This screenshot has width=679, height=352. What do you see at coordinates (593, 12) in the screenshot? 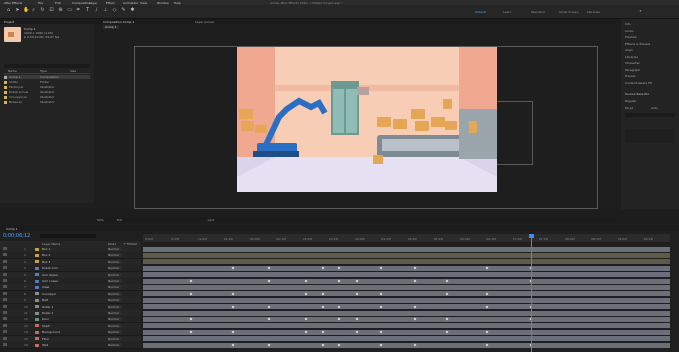
I see `workspace-libraries: Libraries` at bounding box center [593, 12].